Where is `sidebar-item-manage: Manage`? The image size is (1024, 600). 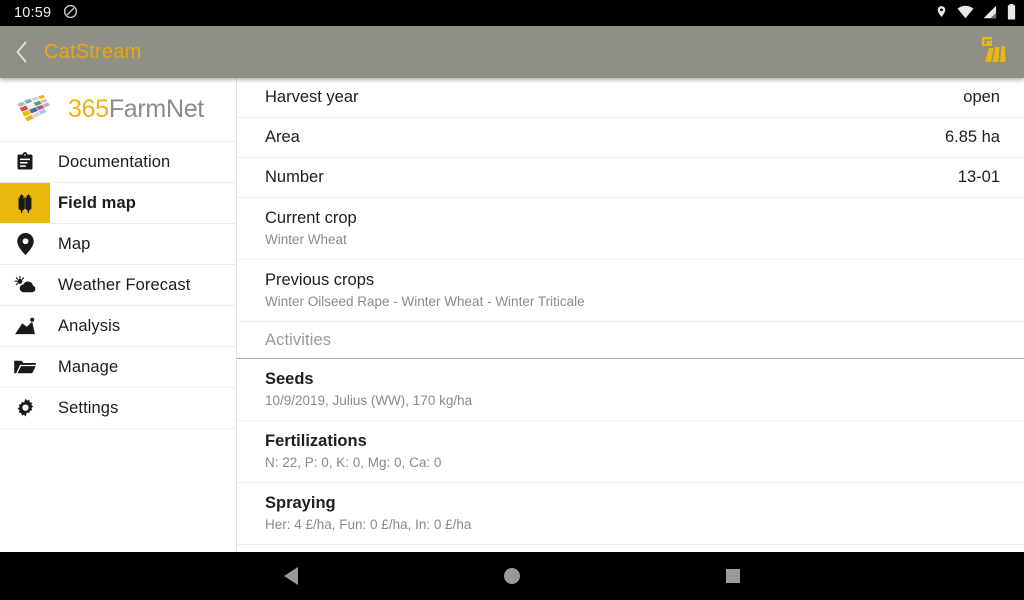 sidebar-item-manage: Manage is located at coordinates (118, 367).